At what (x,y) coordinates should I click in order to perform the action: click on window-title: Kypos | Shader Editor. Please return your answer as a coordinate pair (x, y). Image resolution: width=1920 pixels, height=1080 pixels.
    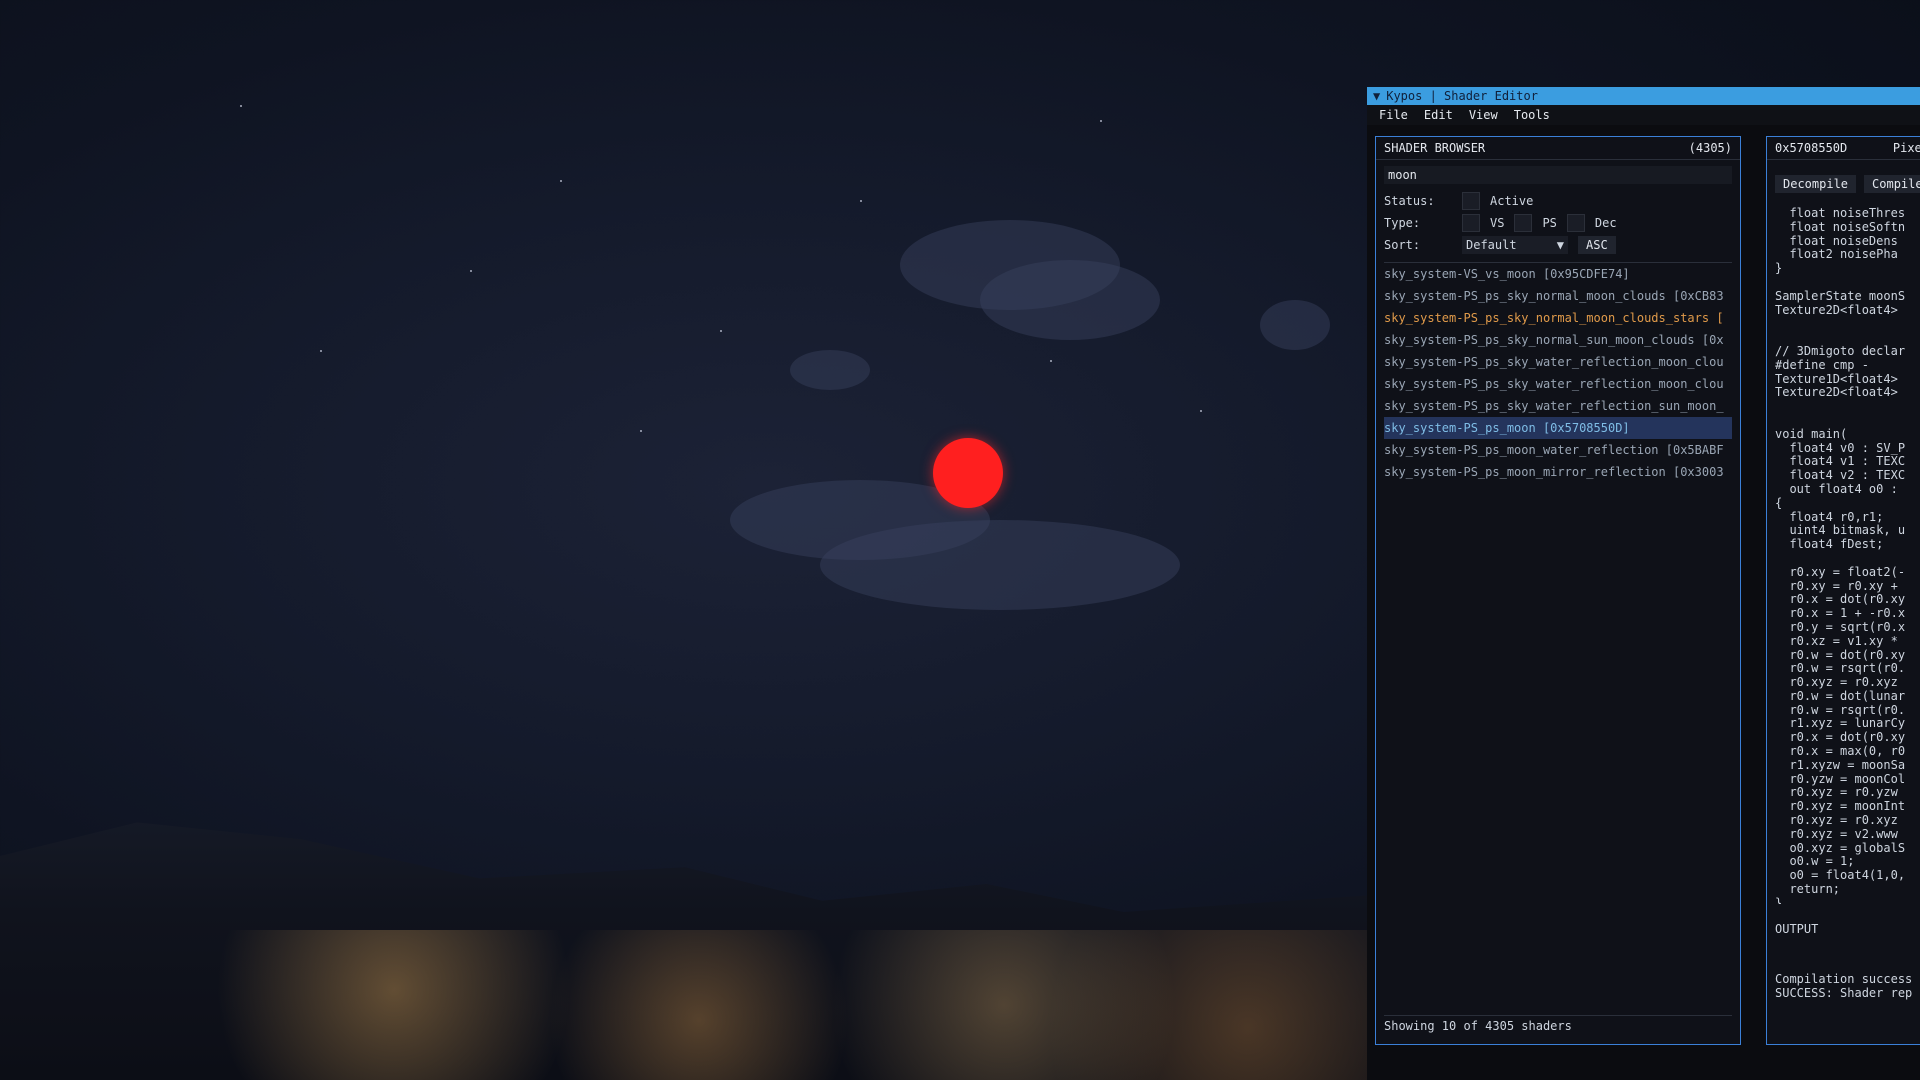
    Looking at the image, I should click on (1462, 96).